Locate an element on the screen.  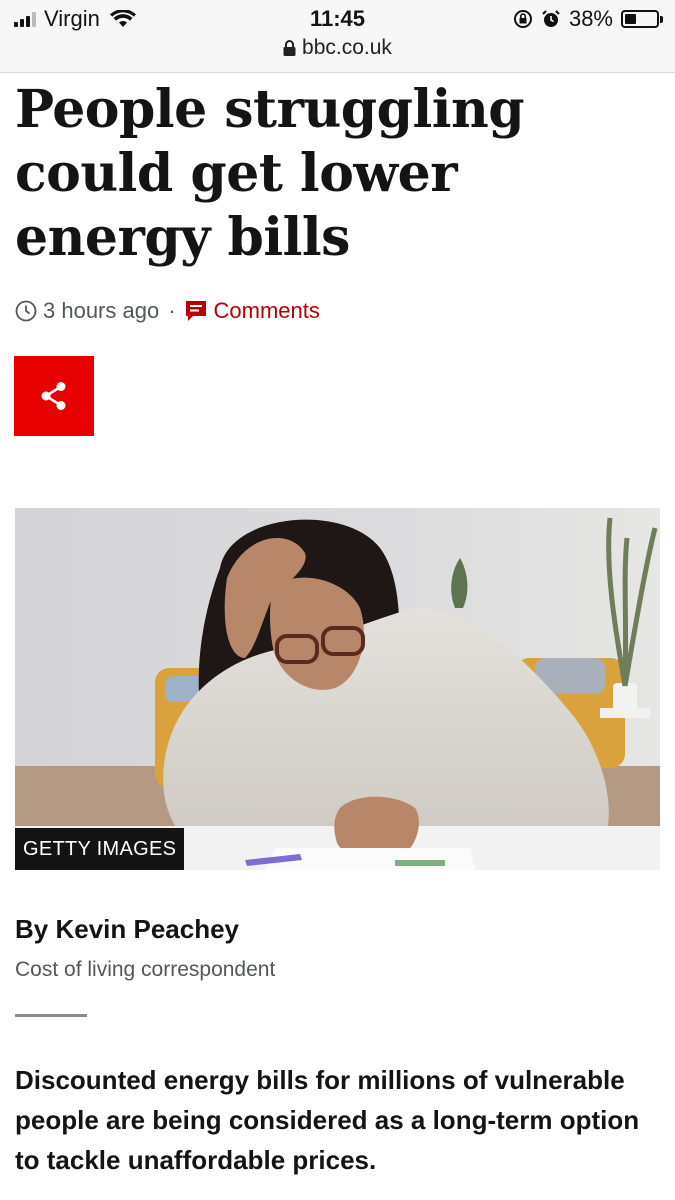
article-timestamp: 3 hours ago is located at coordinates (101, 310).